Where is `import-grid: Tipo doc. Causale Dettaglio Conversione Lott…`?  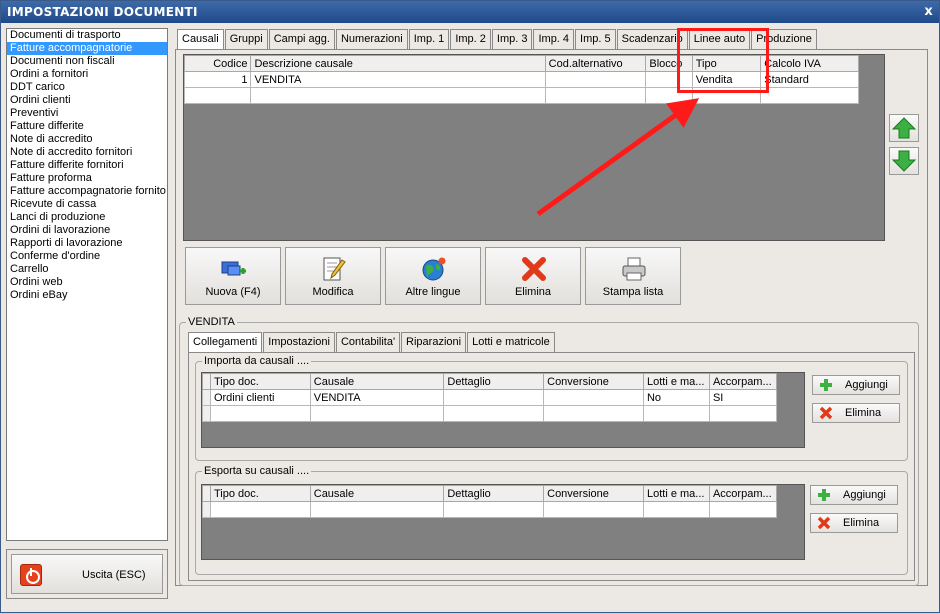 import-grid: Tipo doc. Causale Dettaglio Conversione Lott… is located at coordinates (503, 410).